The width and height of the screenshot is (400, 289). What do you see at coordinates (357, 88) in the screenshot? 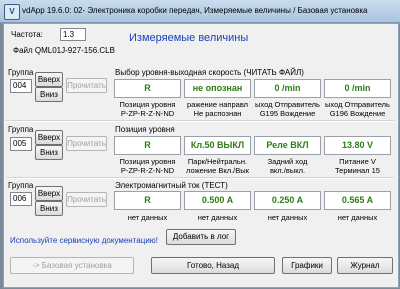
I see `value-field-4: 0 /min` at bounding box center [357, 88].